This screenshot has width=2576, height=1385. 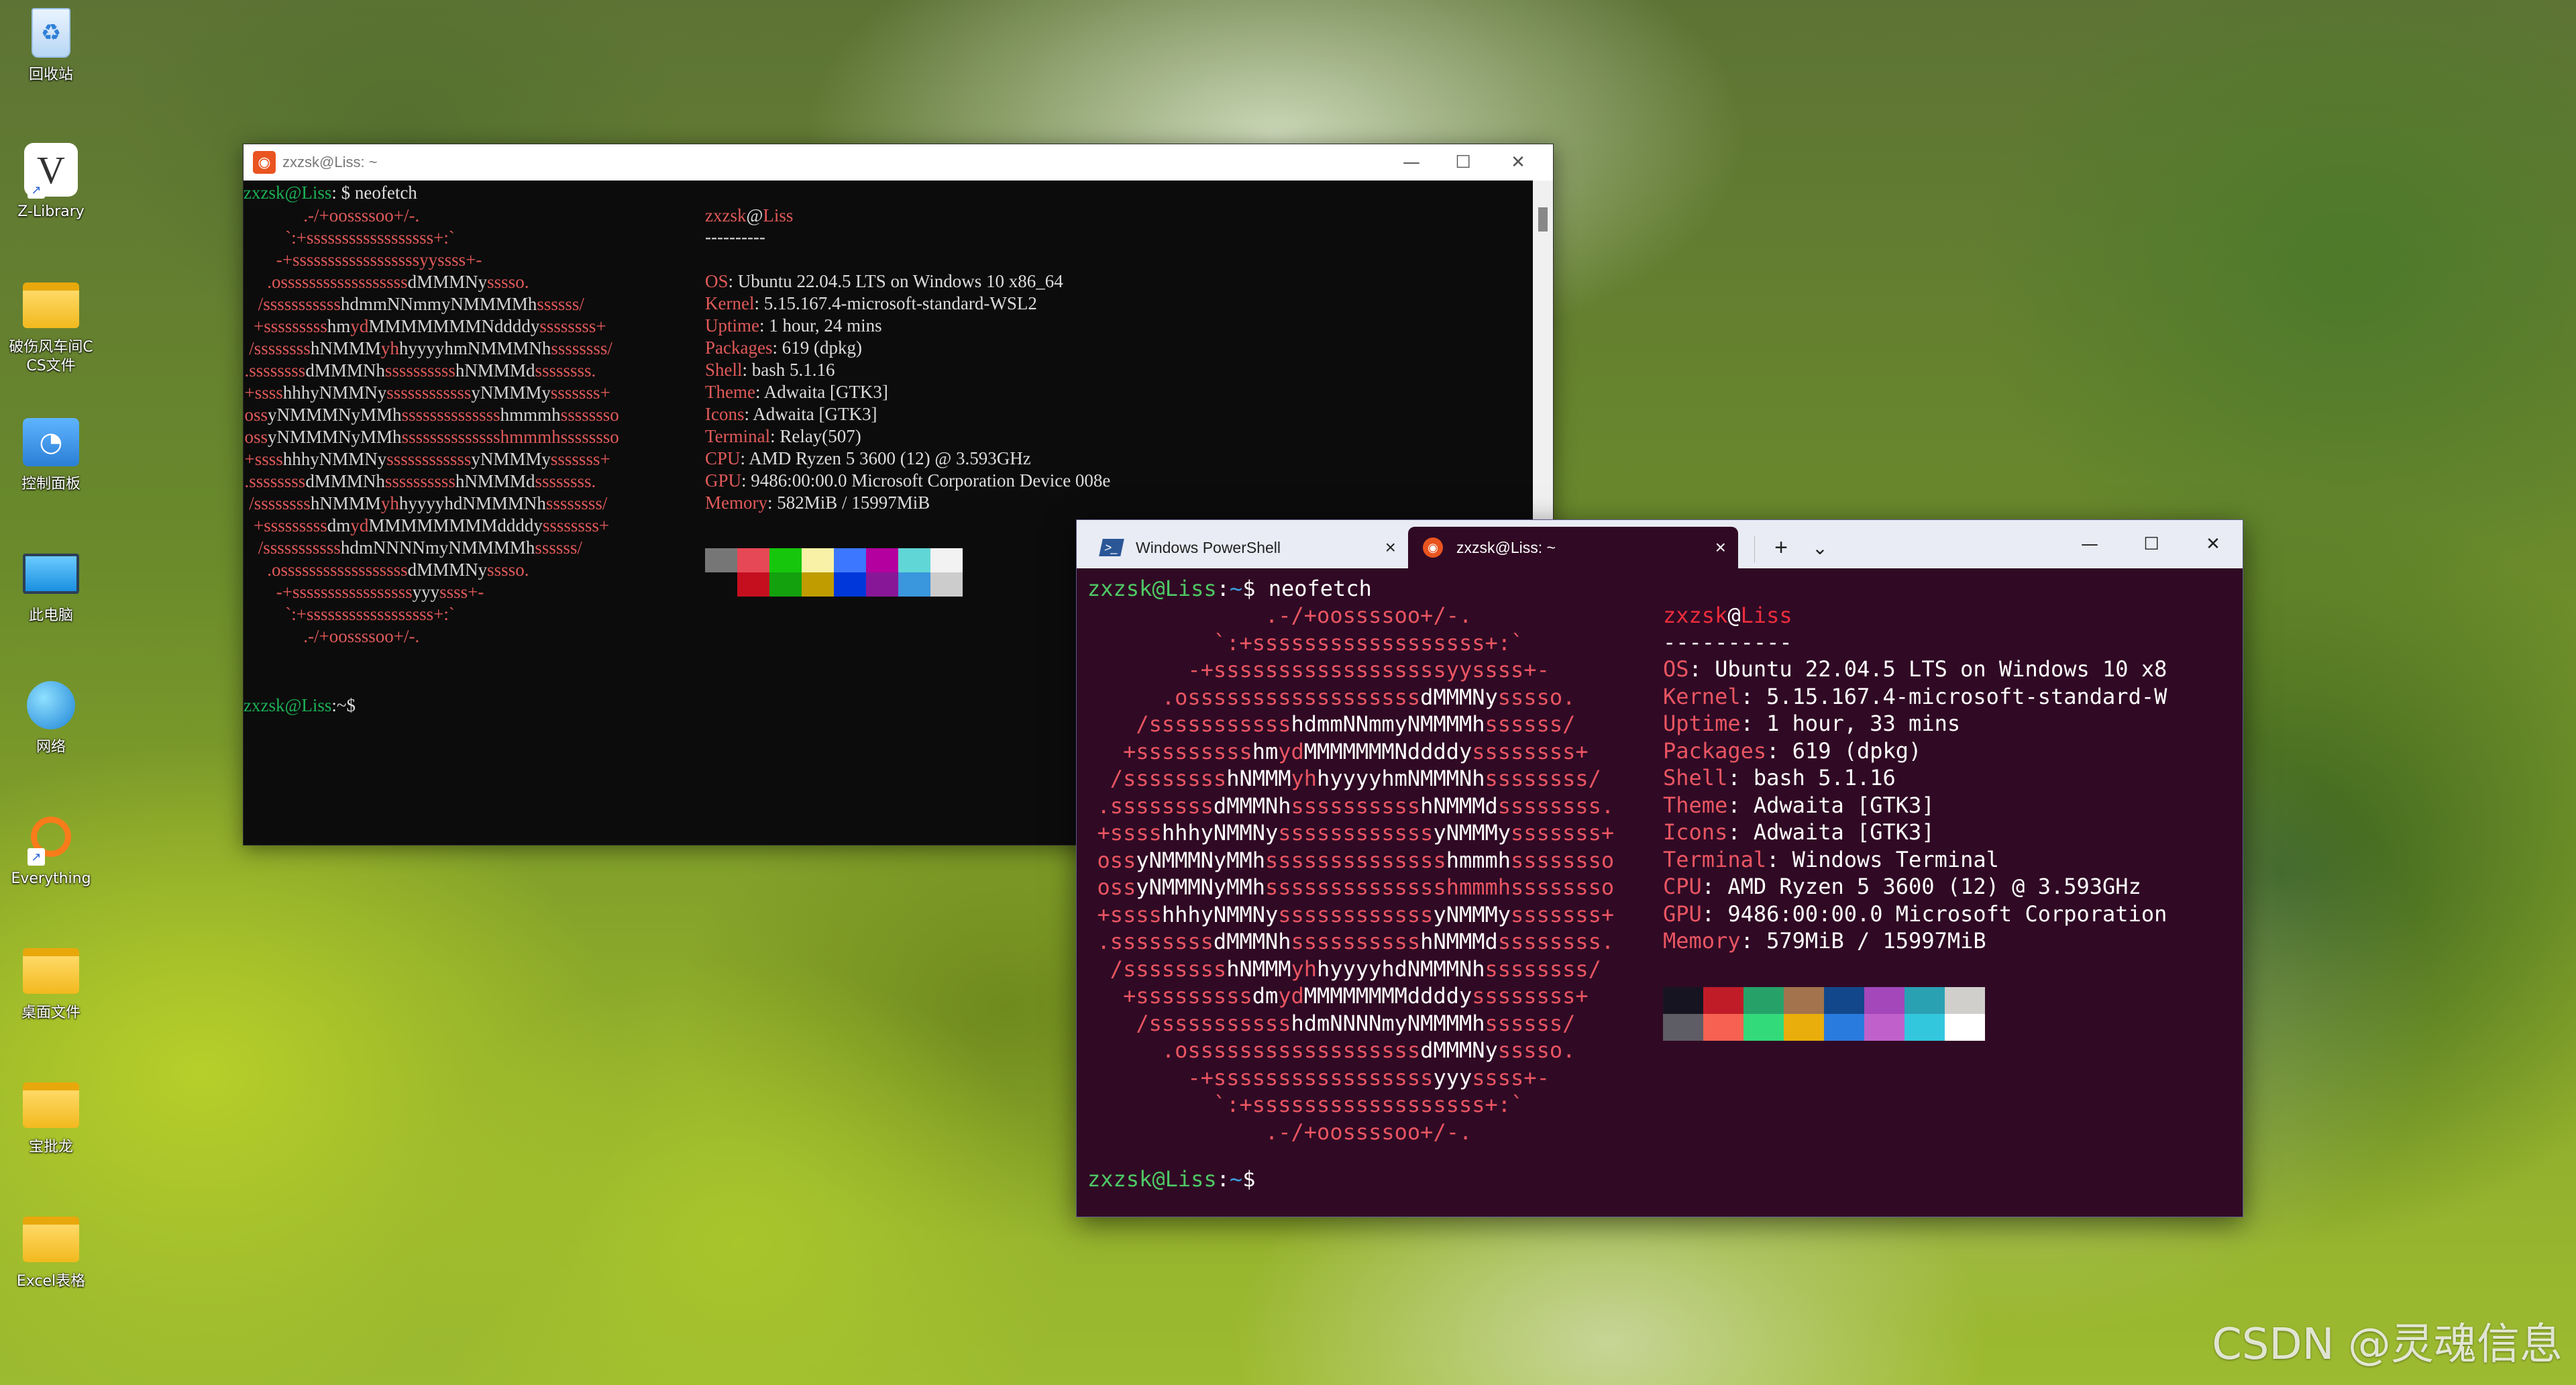 What do you see at coordinates (576, 525) in the screenshot?
I see `logo-segment: ssssssss+` at bounding box center [576, 525].